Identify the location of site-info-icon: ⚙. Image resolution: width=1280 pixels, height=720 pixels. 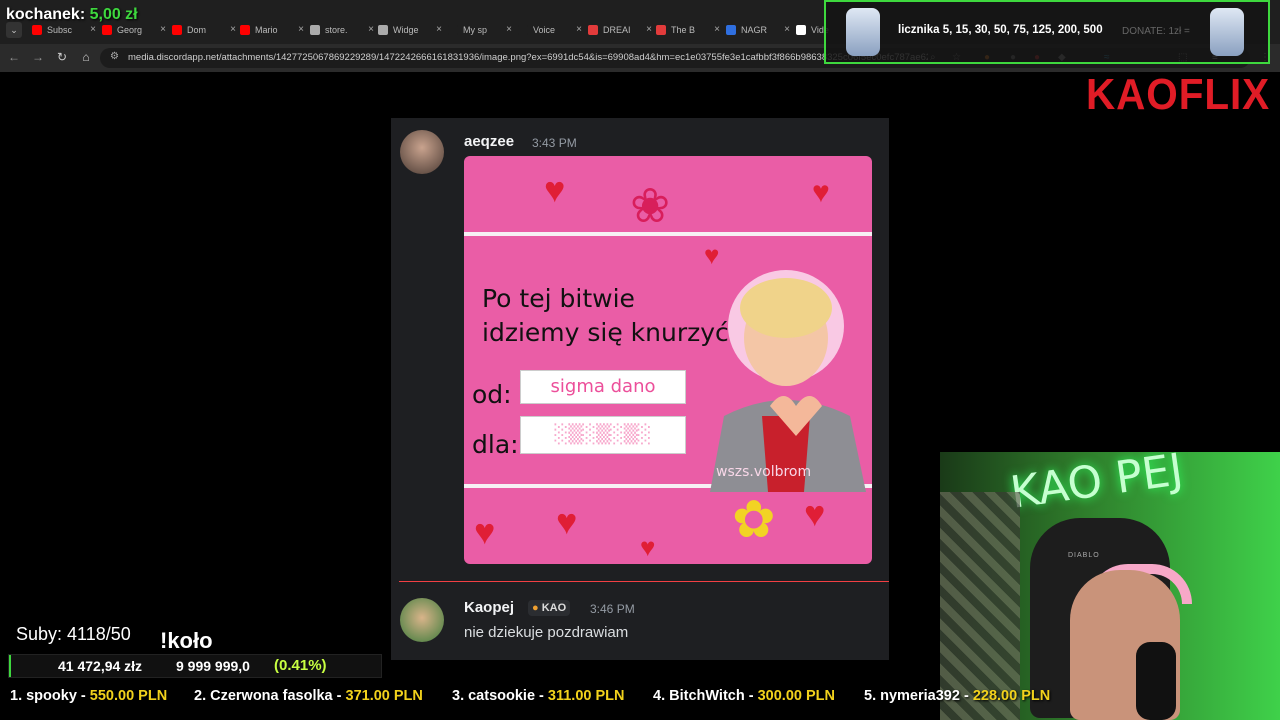
(114, 56).